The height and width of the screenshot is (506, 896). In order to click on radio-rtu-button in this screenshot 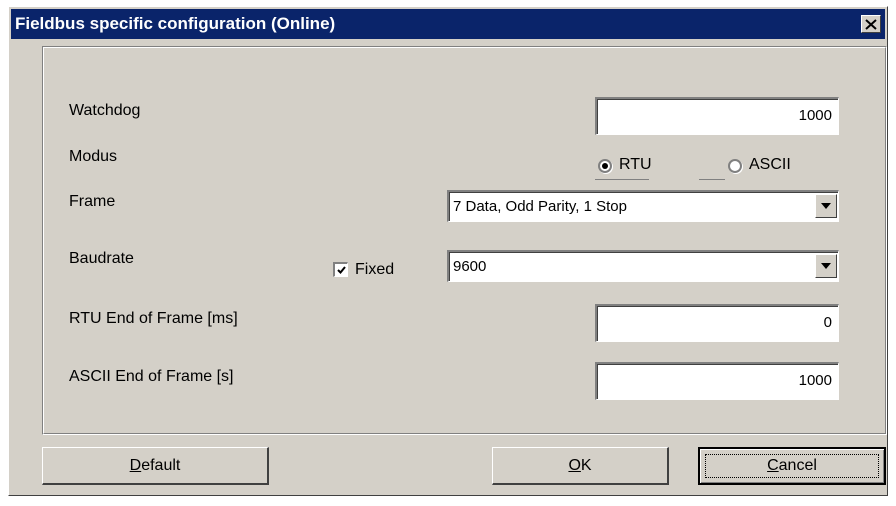, I will do `click(605, 166)`.